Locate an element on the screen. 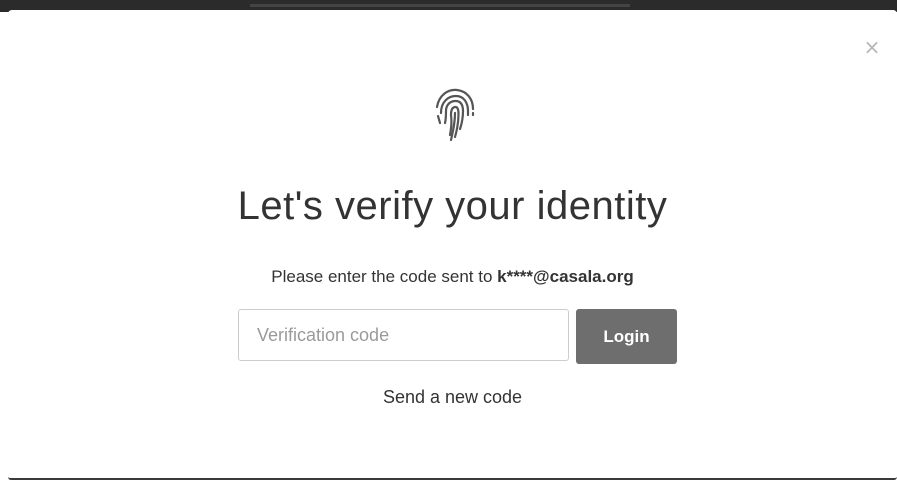 This screenshot has height=482, width=897. resend-code-row: Send a new code is located at coordinates (452, 397).